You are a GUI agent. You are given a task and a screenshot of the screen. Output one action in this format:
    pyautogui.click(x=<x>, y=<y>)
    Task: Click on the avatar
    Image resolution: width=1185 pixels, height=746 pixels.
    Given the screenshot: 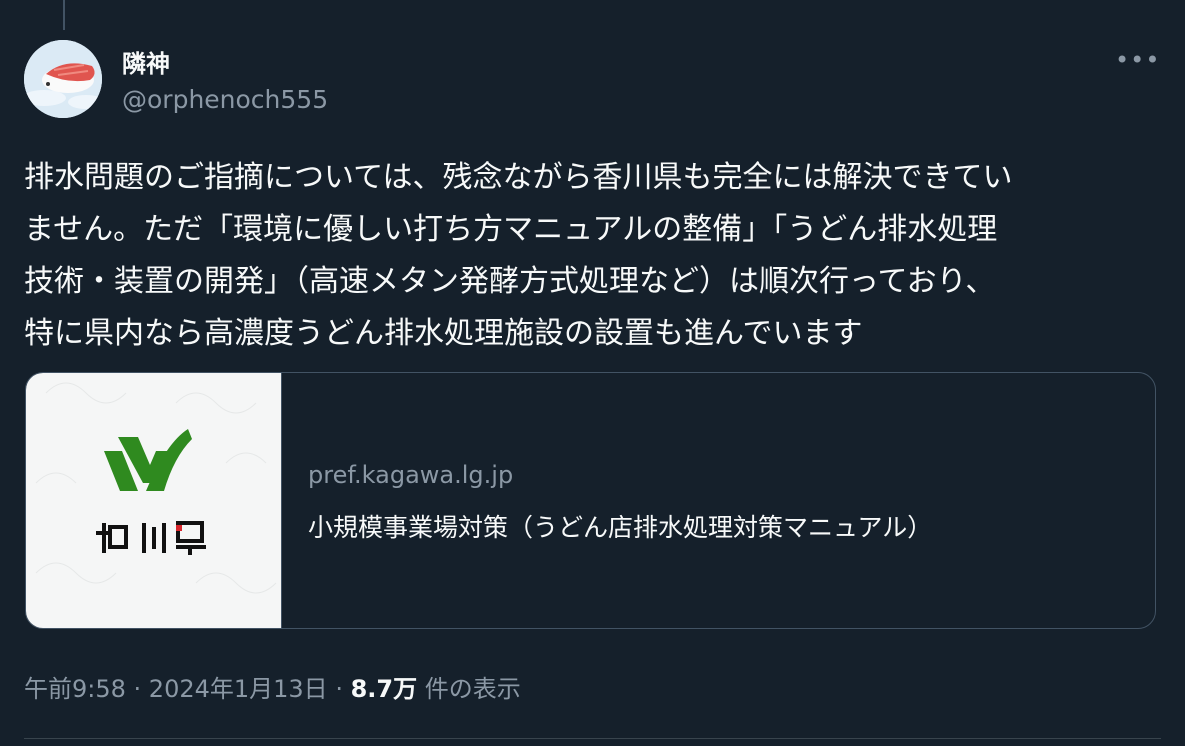 What is the action you would take?
    pyautogui.click(x=63, y=79)
    